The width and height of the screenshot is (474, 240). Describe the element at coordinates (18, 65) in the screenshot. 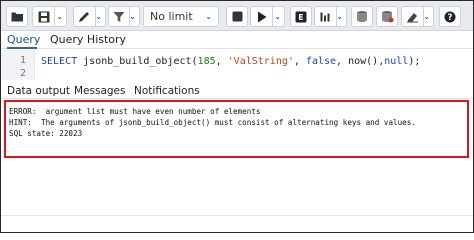

I see `line-number-gutter: 1 2` at that location.